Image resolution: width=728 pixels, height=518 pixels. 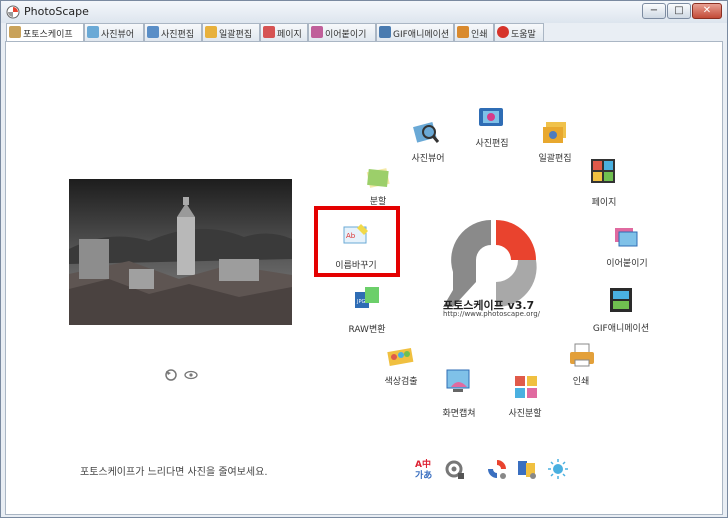 I want to click on combine-icon, so click(x=317, y=32).